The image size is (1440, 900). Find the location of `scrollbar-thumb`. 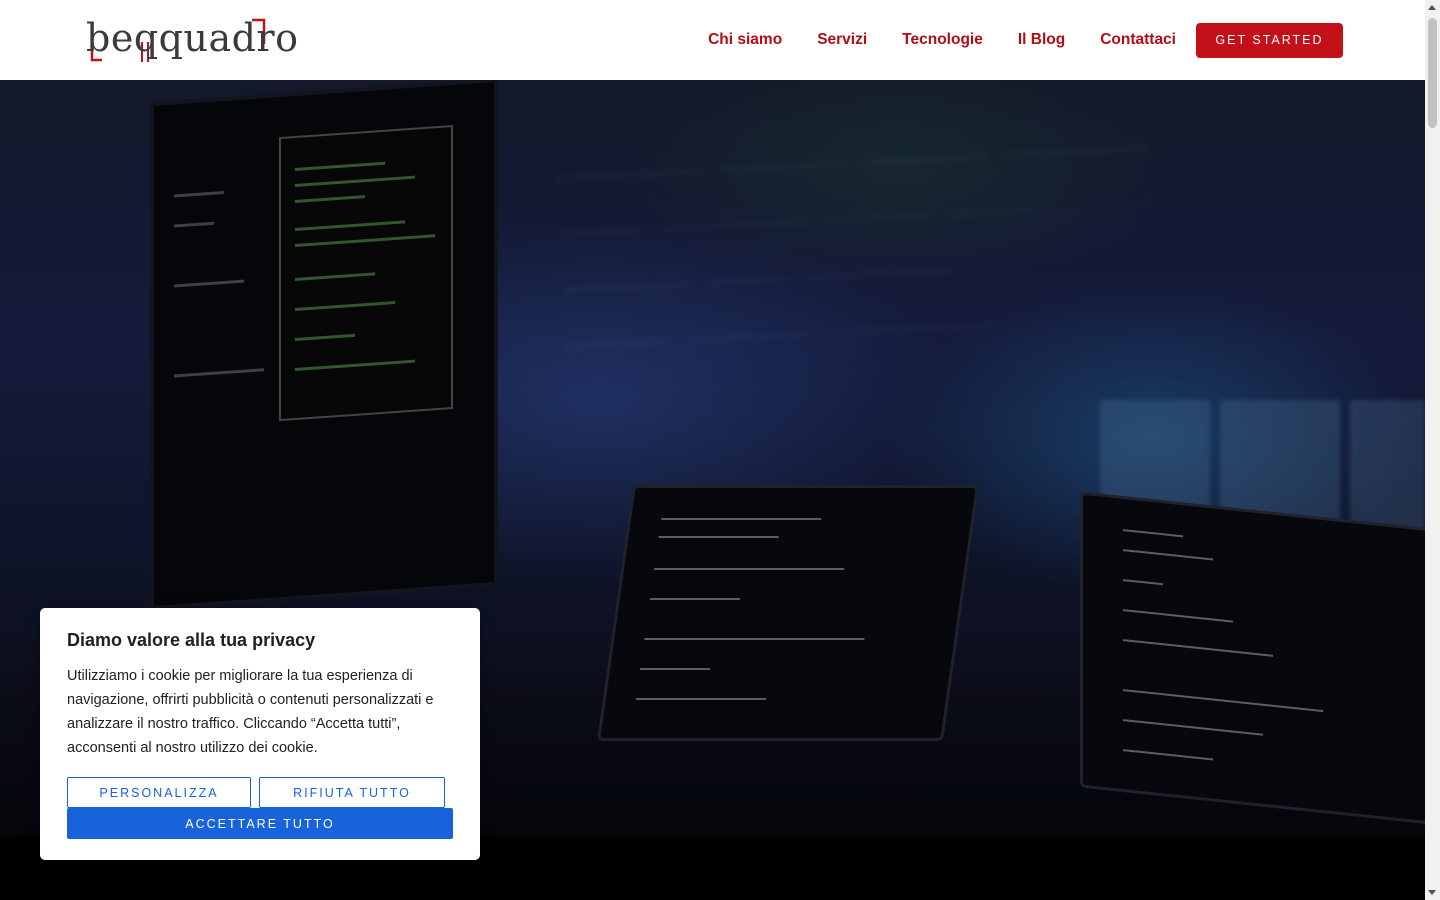

scrollbar-thumb is located at coordinates (1432, 73).